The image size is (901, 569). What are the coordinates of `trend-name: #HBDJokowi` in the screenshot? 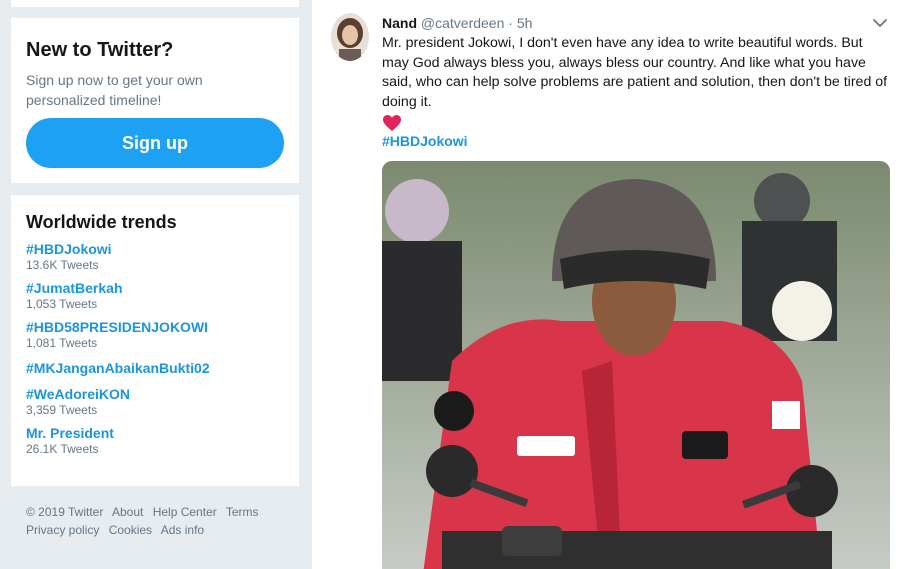 It's located at (155, 249).